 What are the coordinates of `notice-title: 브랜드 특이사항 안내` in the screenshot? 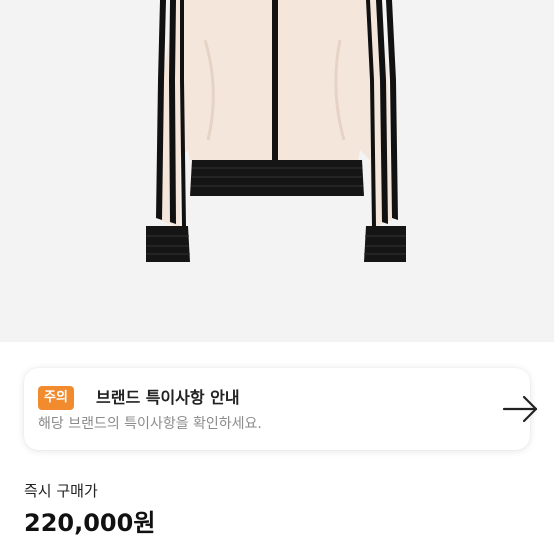 It's located at (168, 397).